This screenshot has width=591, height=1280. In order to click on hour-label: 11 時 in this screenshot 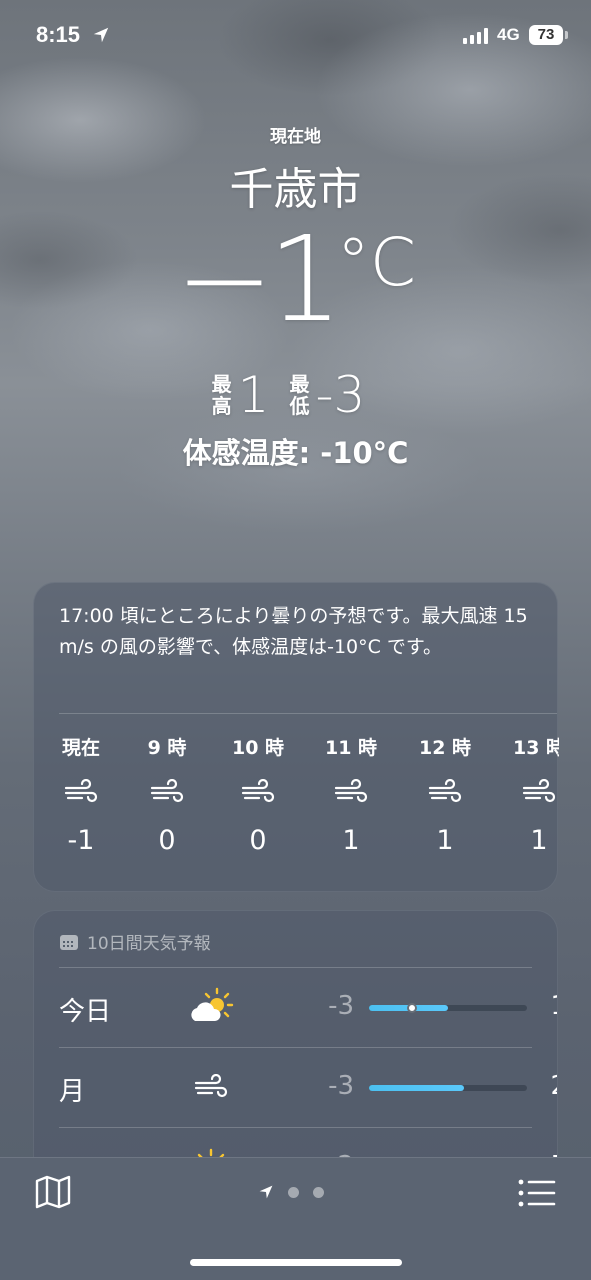, I will do `click(351, 748)`.